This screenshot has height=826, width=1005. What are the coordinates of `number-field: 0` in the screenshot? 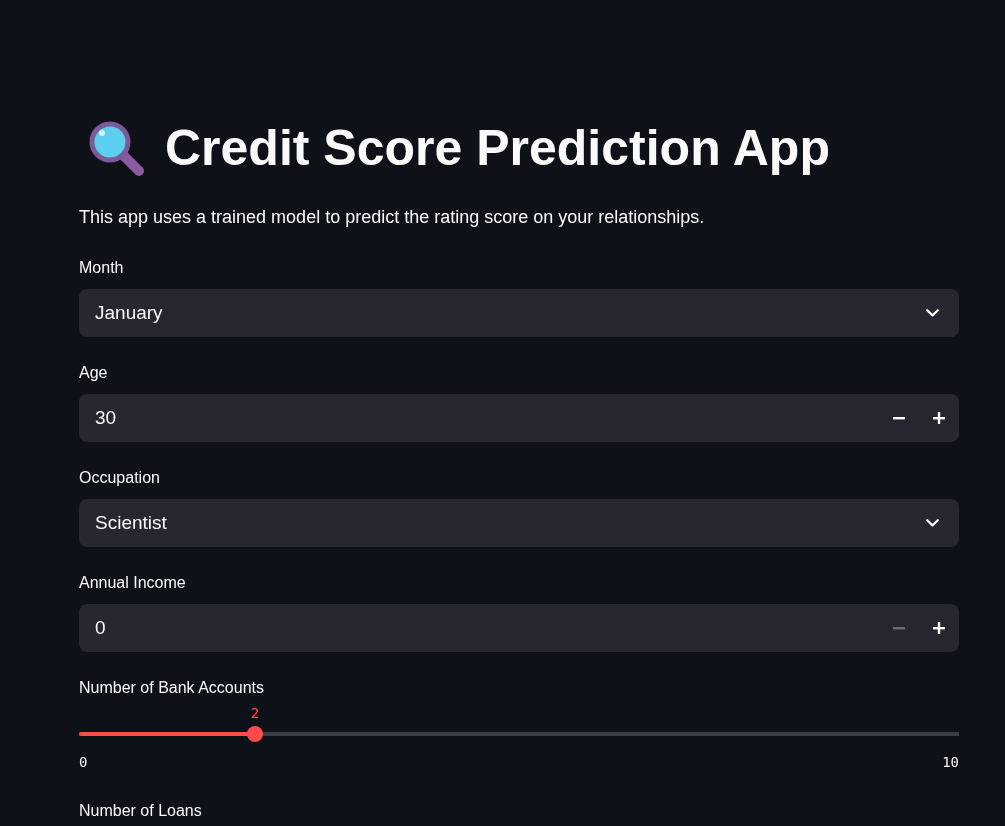 It's located at (479, 628).